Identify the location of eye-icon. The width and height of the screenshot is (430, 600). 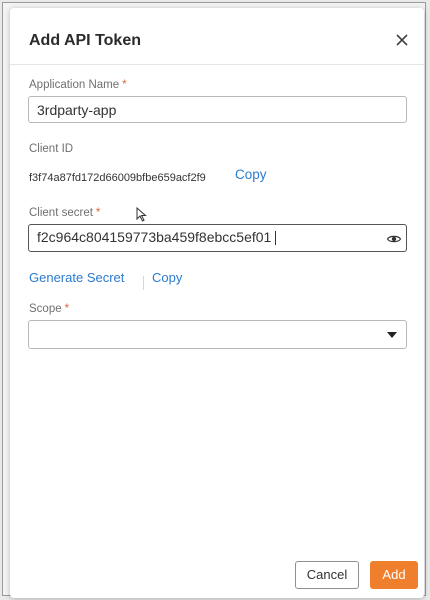
(394, 238).